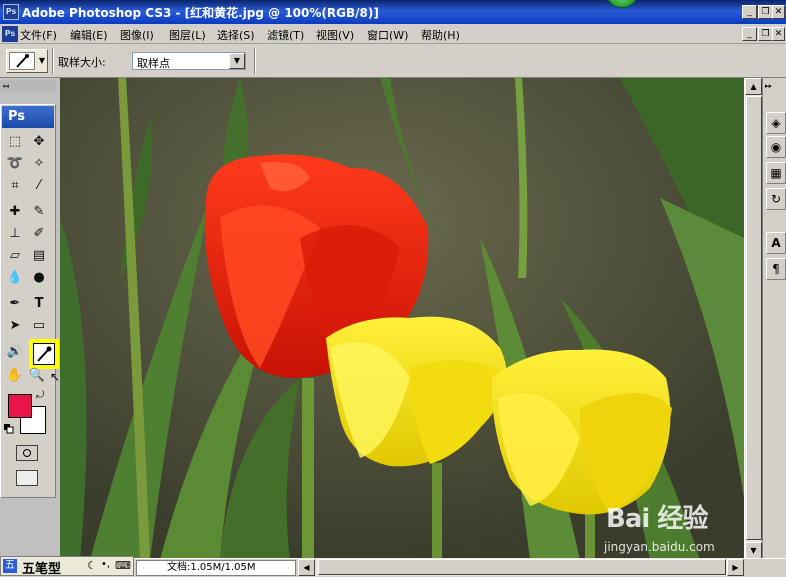 This screenshot has height=577, width=786. What do you see at coordinates (440, 35) in the screenshot?
I see `menu-help: 帮助(H)` at bounding box center [440, 35].